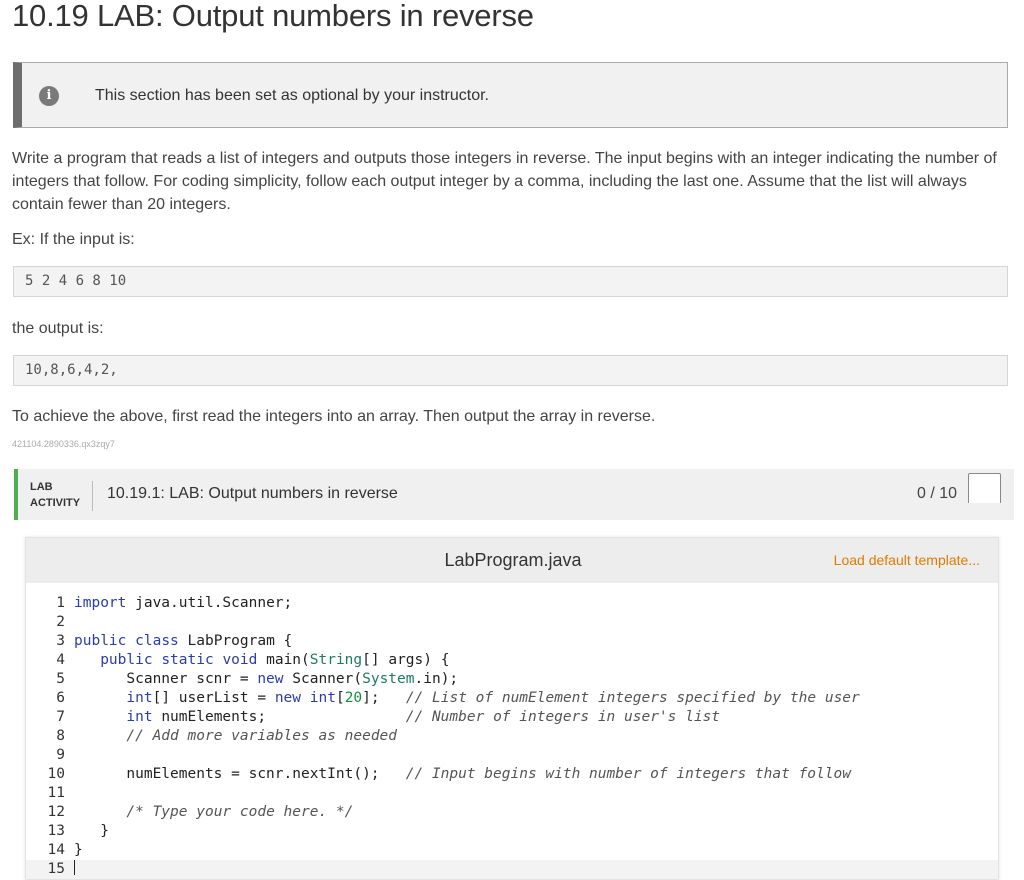 This screenshot has width=1024, height=880. Describe the element at coordinates (63, 444) in the screenshot. I see `section-id: 421104.2890336.qx3zqy7` at that location.